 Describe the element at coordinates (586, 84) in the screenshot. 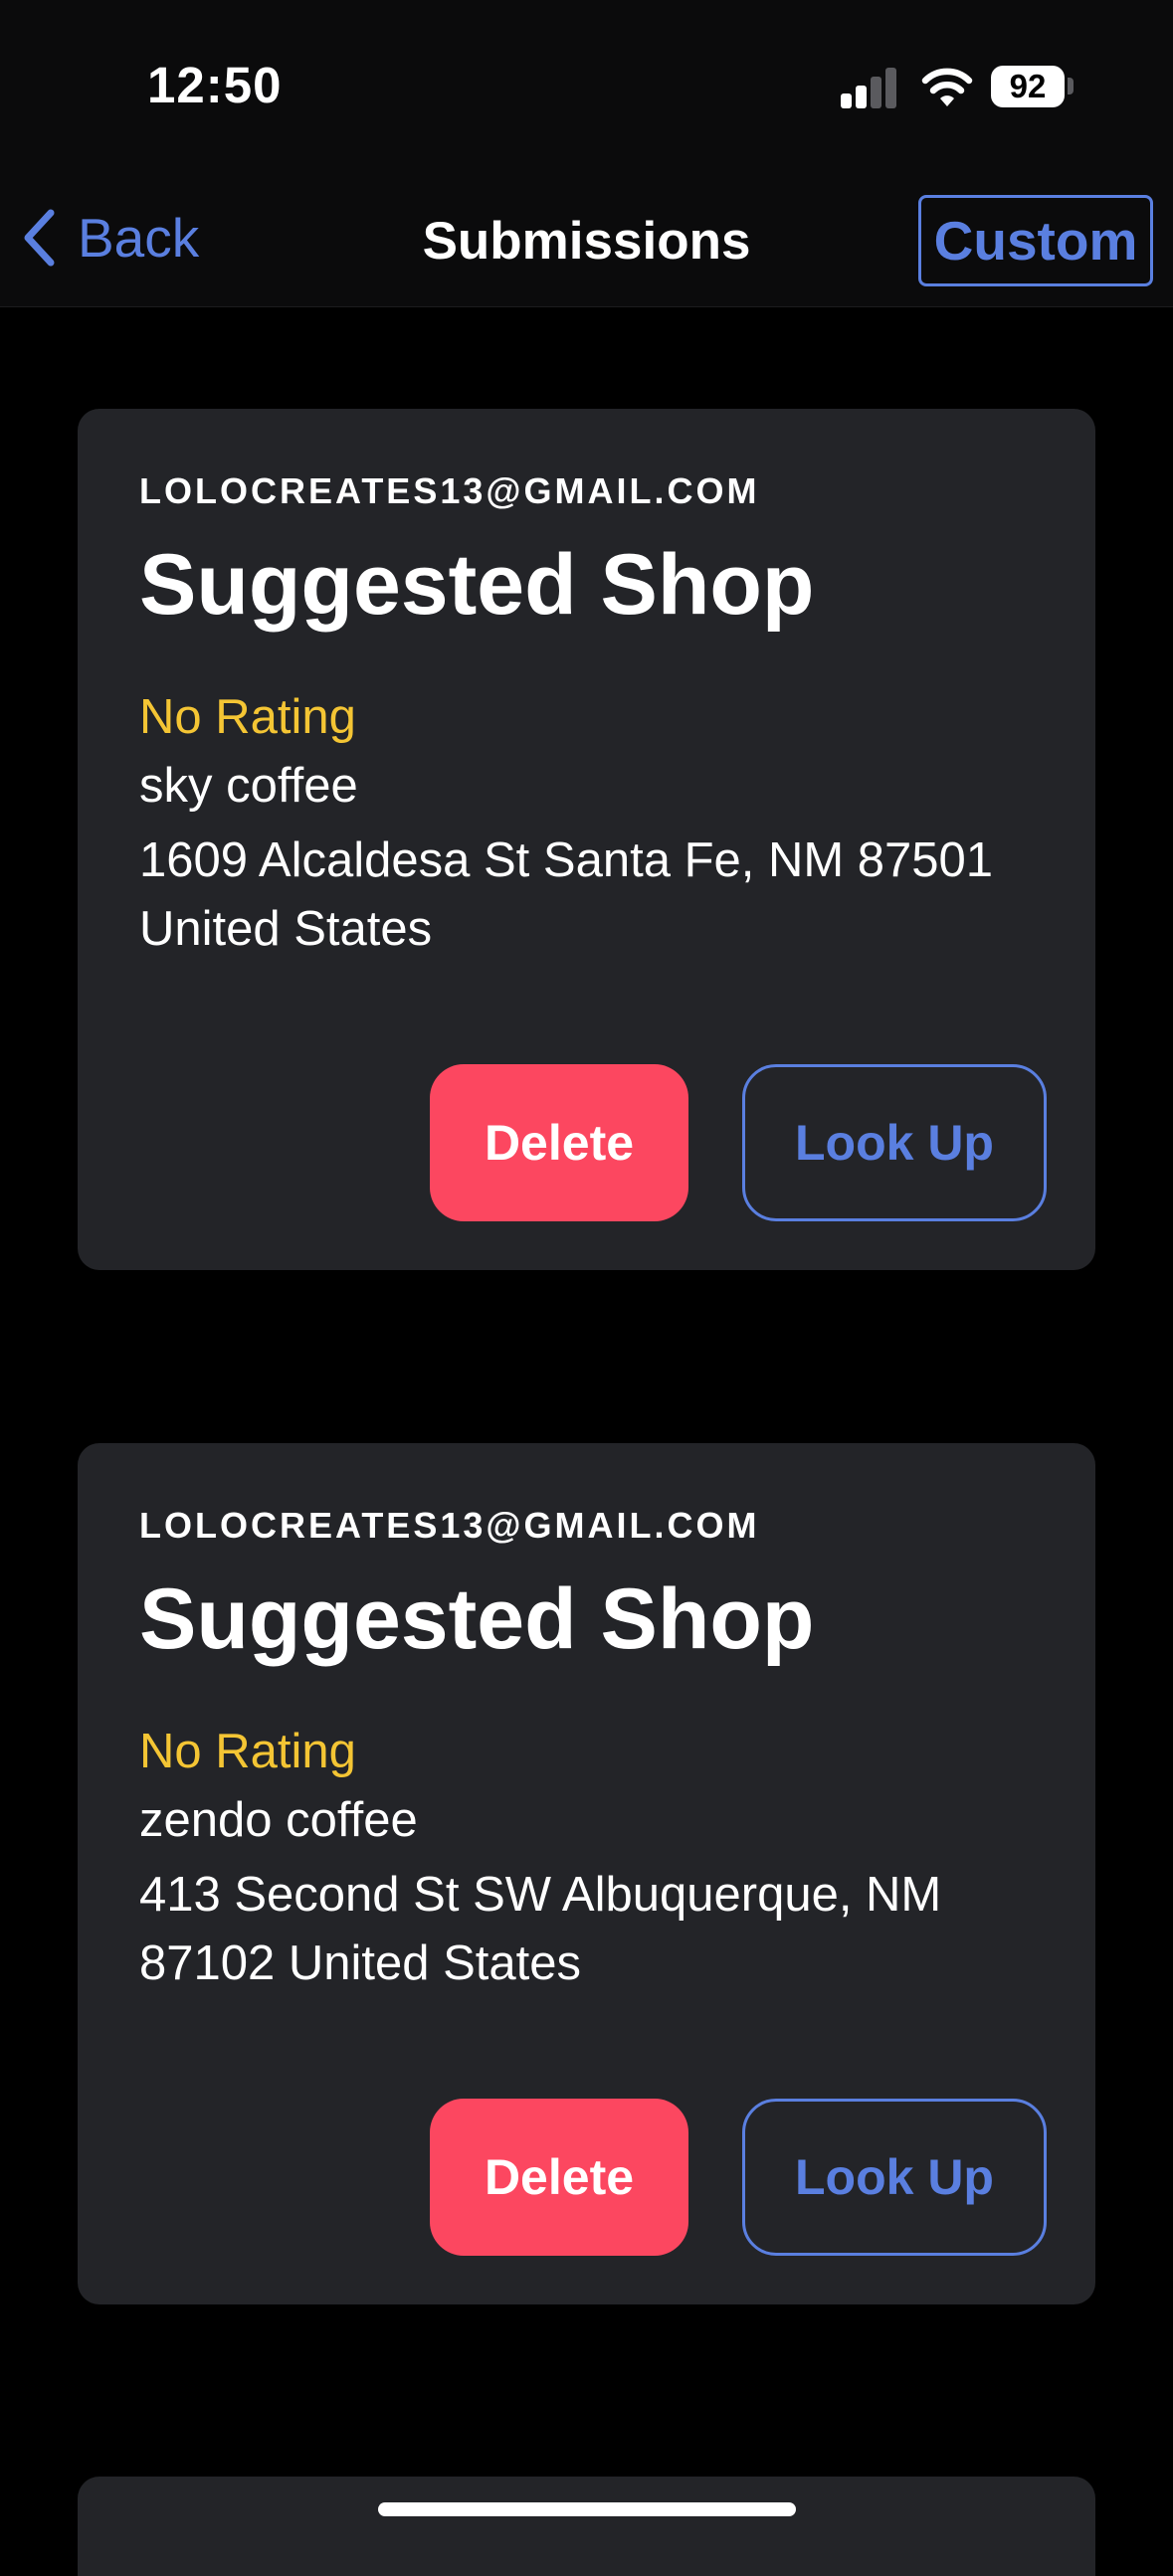

I see `status-bar: 12:50 92` at that location.